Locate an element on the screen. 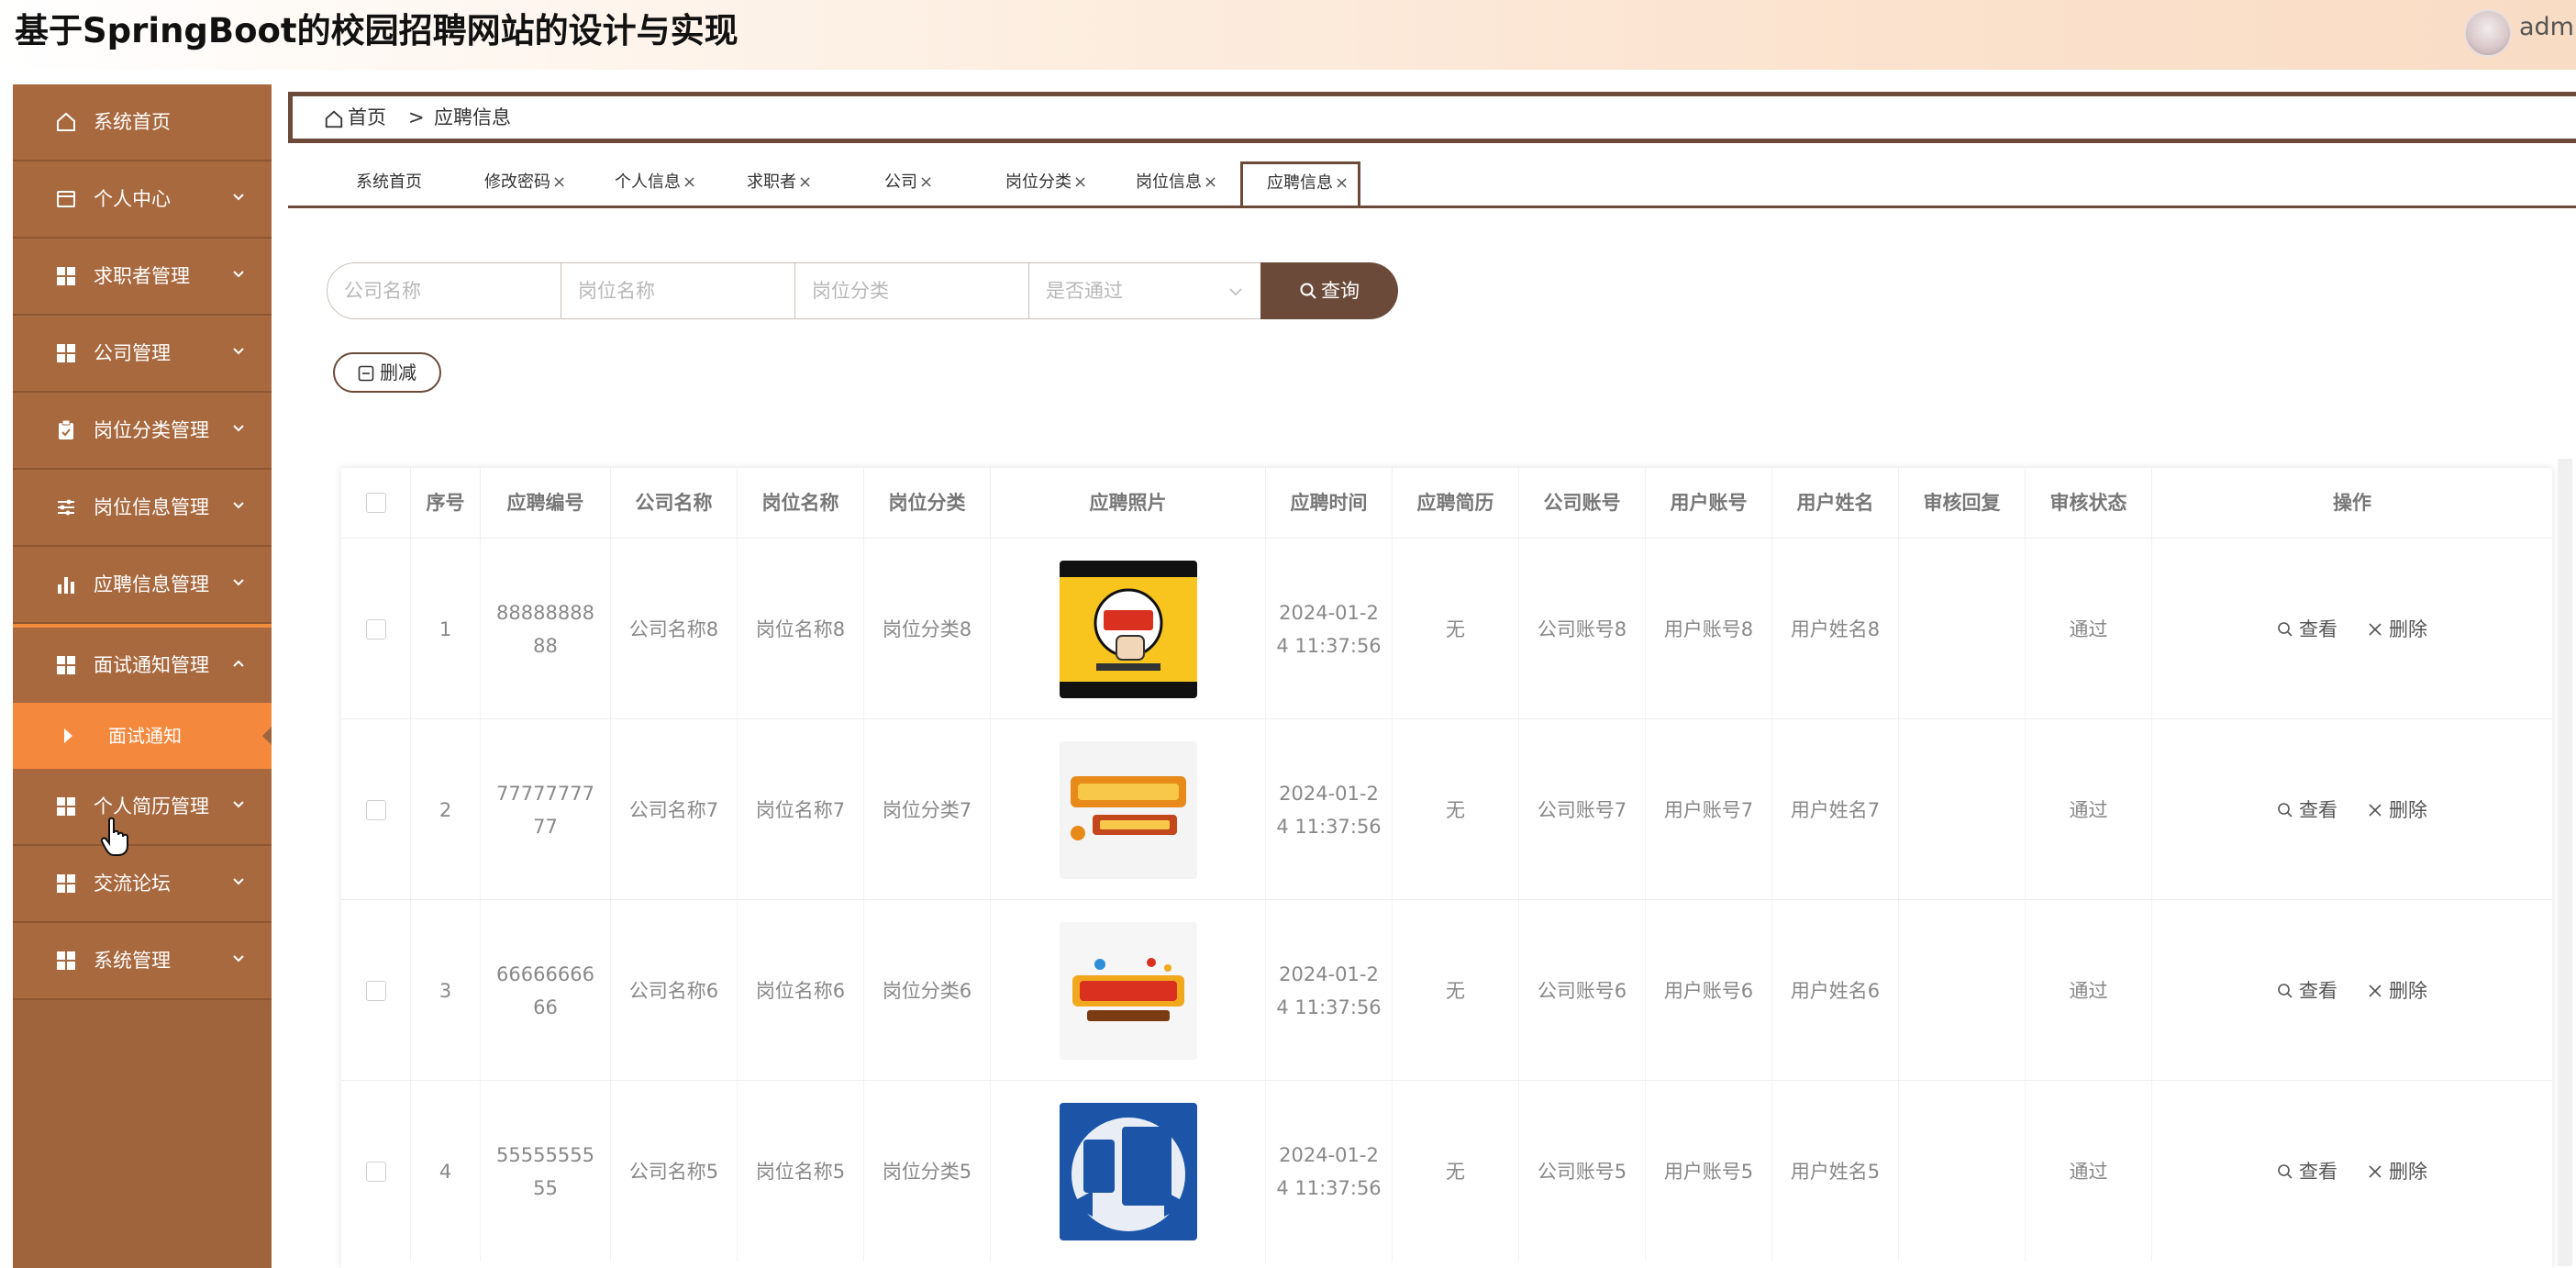 The width and height of the screenshot is (2576, 1268). submenu-item-interview-notice: 面试通知 is located at coordinates (142, 736).